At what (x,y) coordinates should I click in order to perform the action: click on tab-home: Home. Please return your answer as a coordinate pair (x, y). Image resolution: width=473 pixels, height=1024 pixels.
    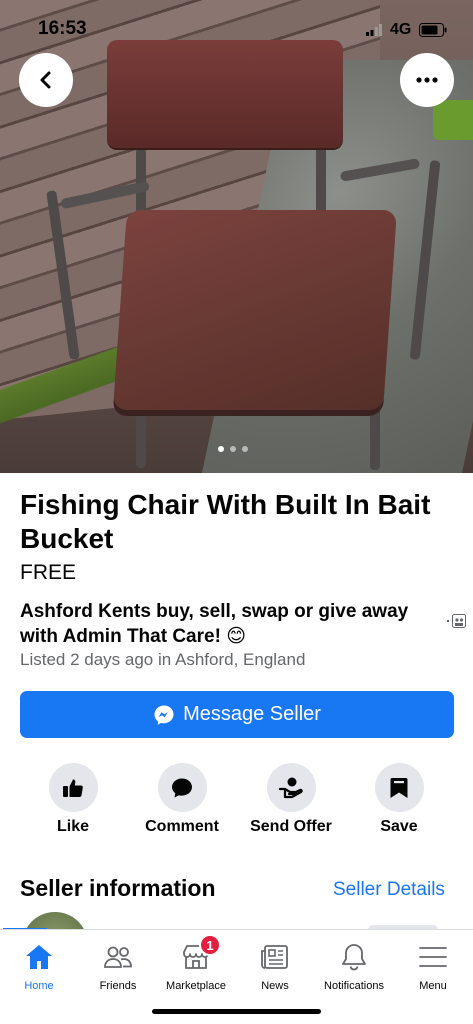
    Looking at the image, I should click on (42, 966).